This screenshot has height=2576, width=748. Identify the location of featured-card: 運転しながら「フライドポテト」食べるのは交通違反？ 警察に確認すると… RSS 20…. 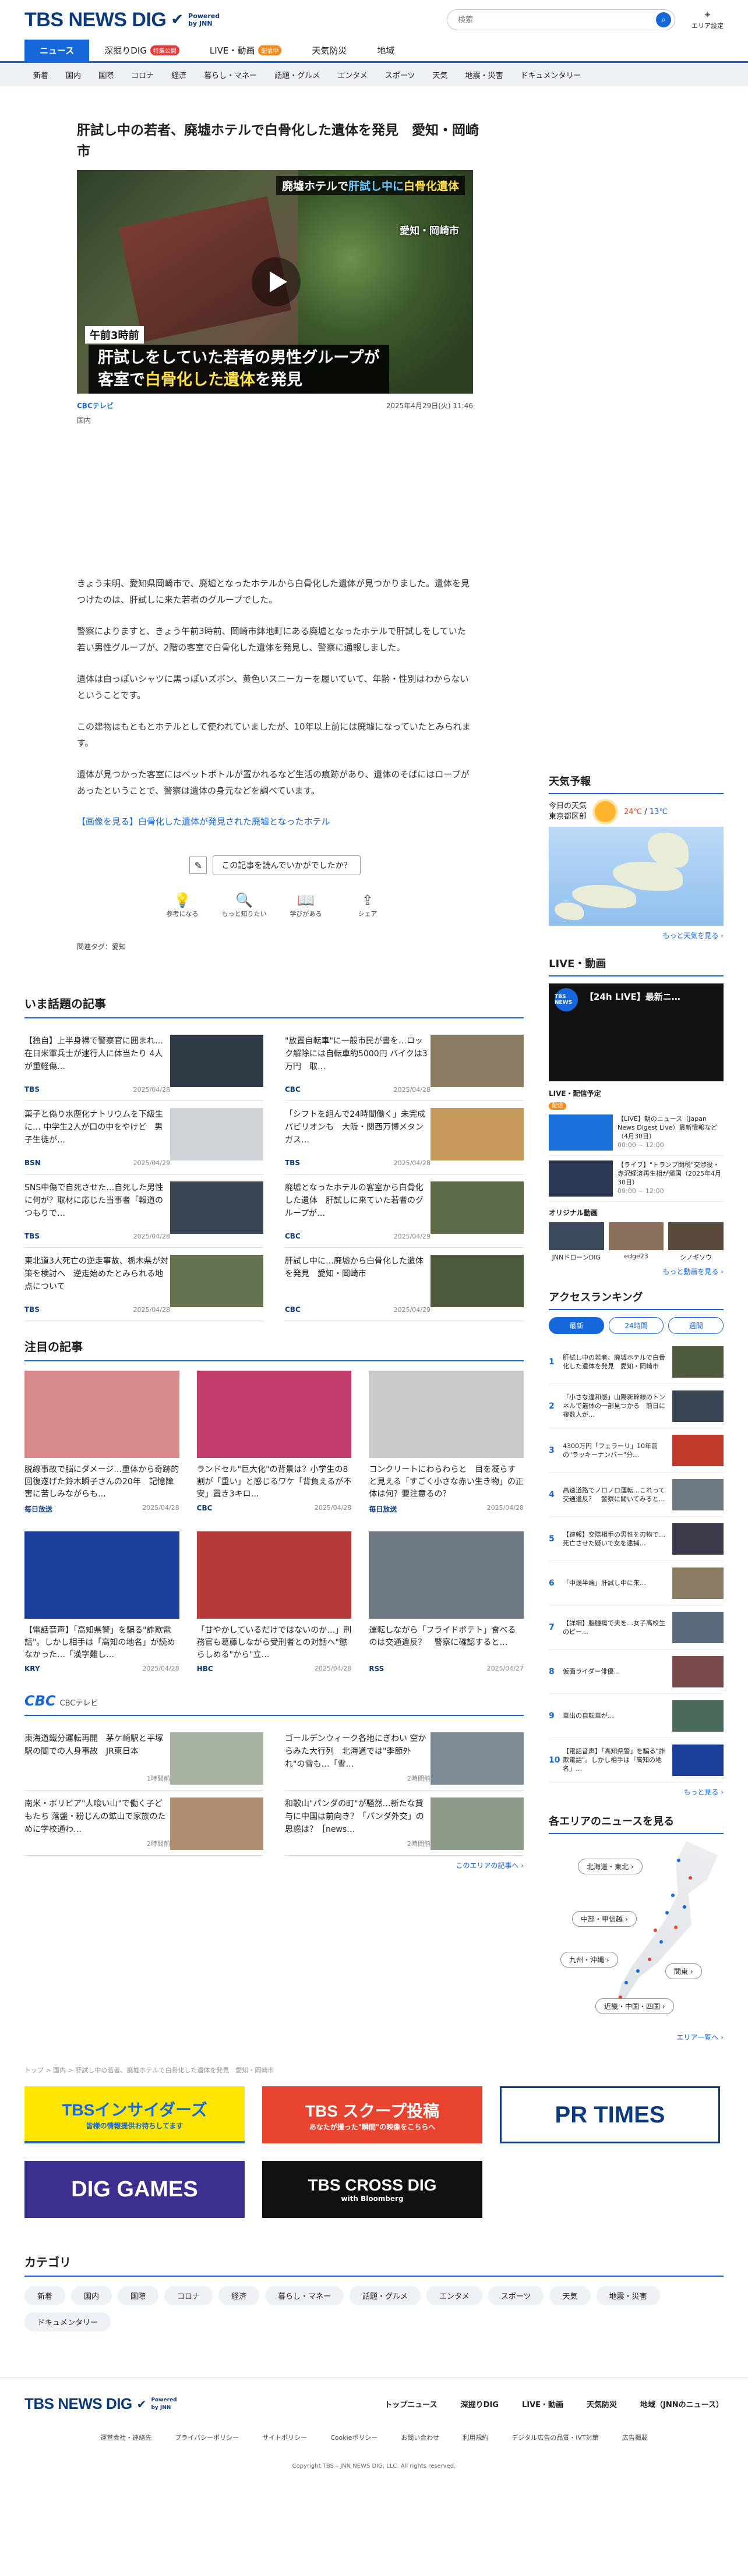
(446, 1602).